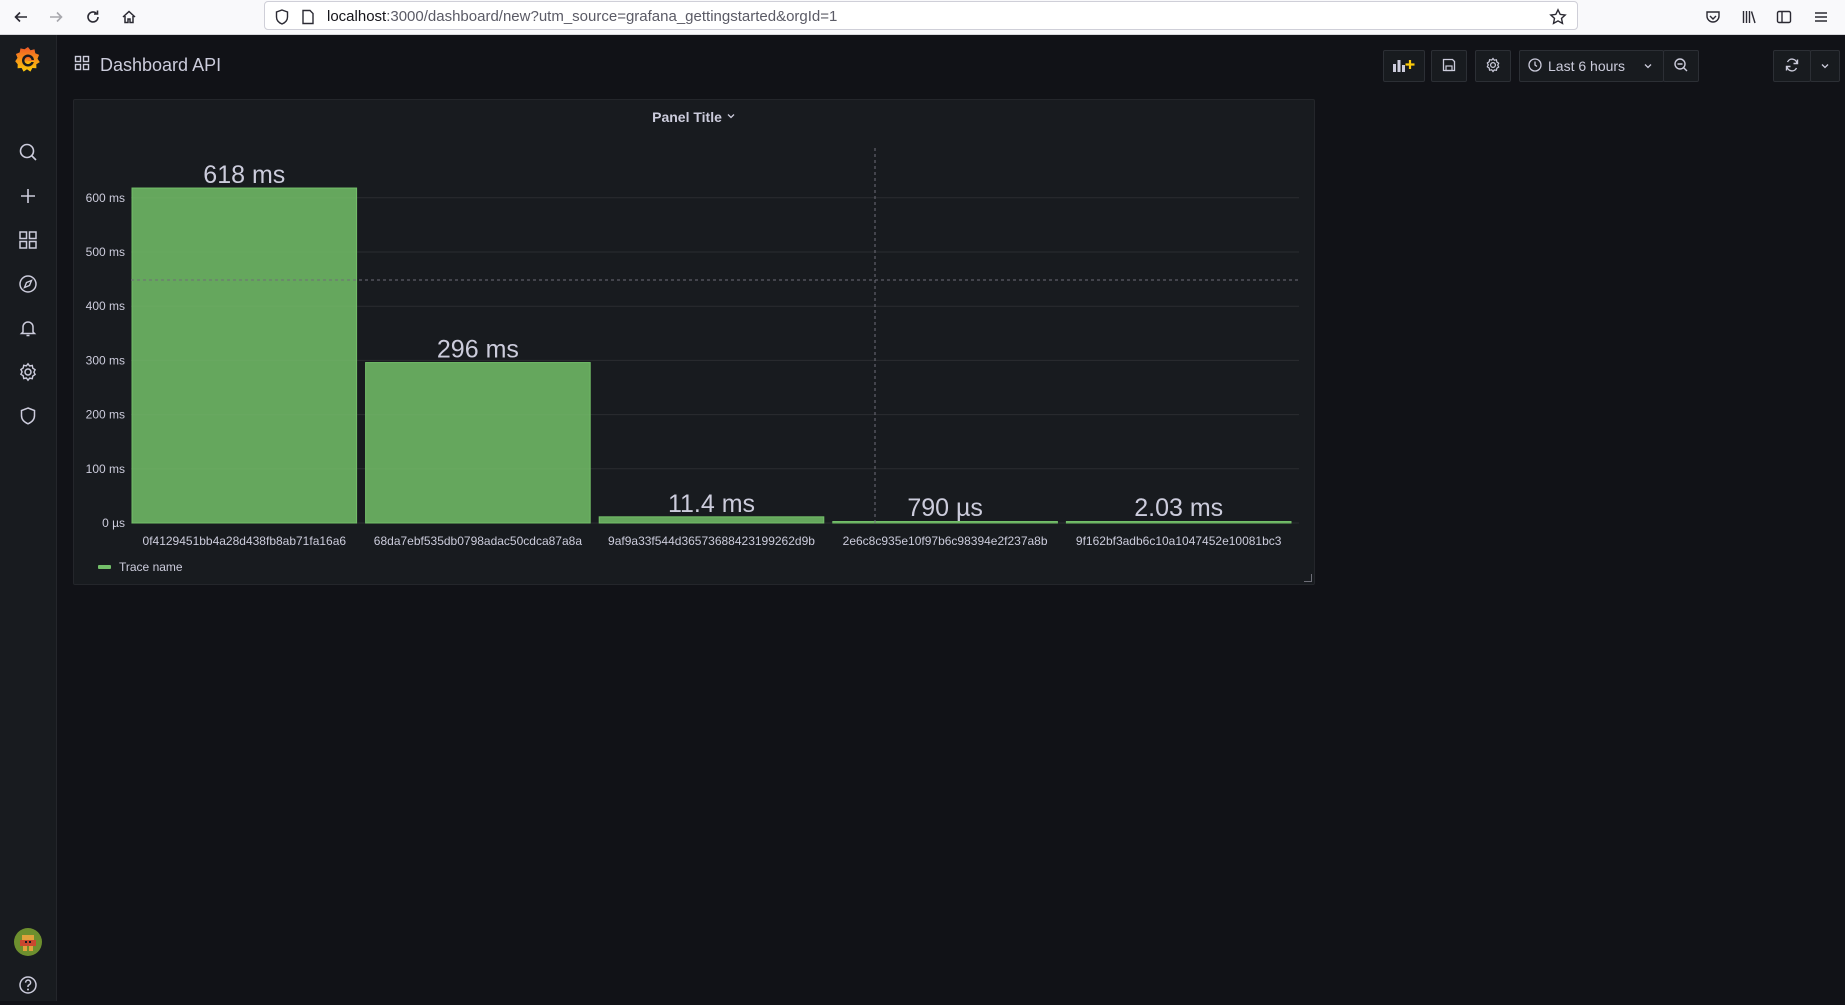 This screenshot has height=1005, width=1845. Describe the element at coordinates (28, 518) in the screenshot. I see `side-menu` at that location.